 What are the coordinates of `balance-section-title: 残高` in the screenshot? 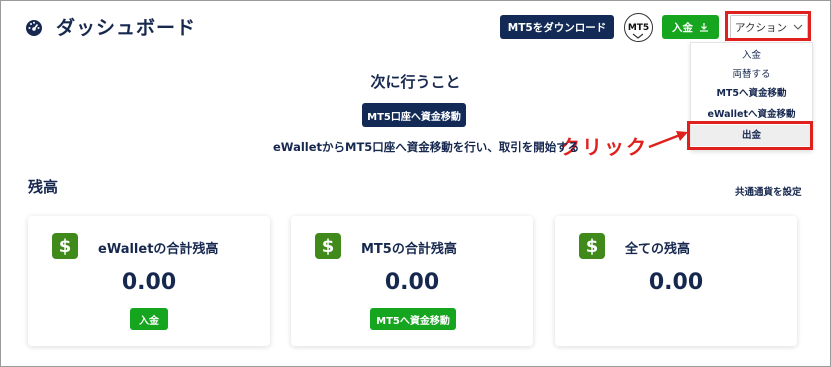 It's located at (43, 187).